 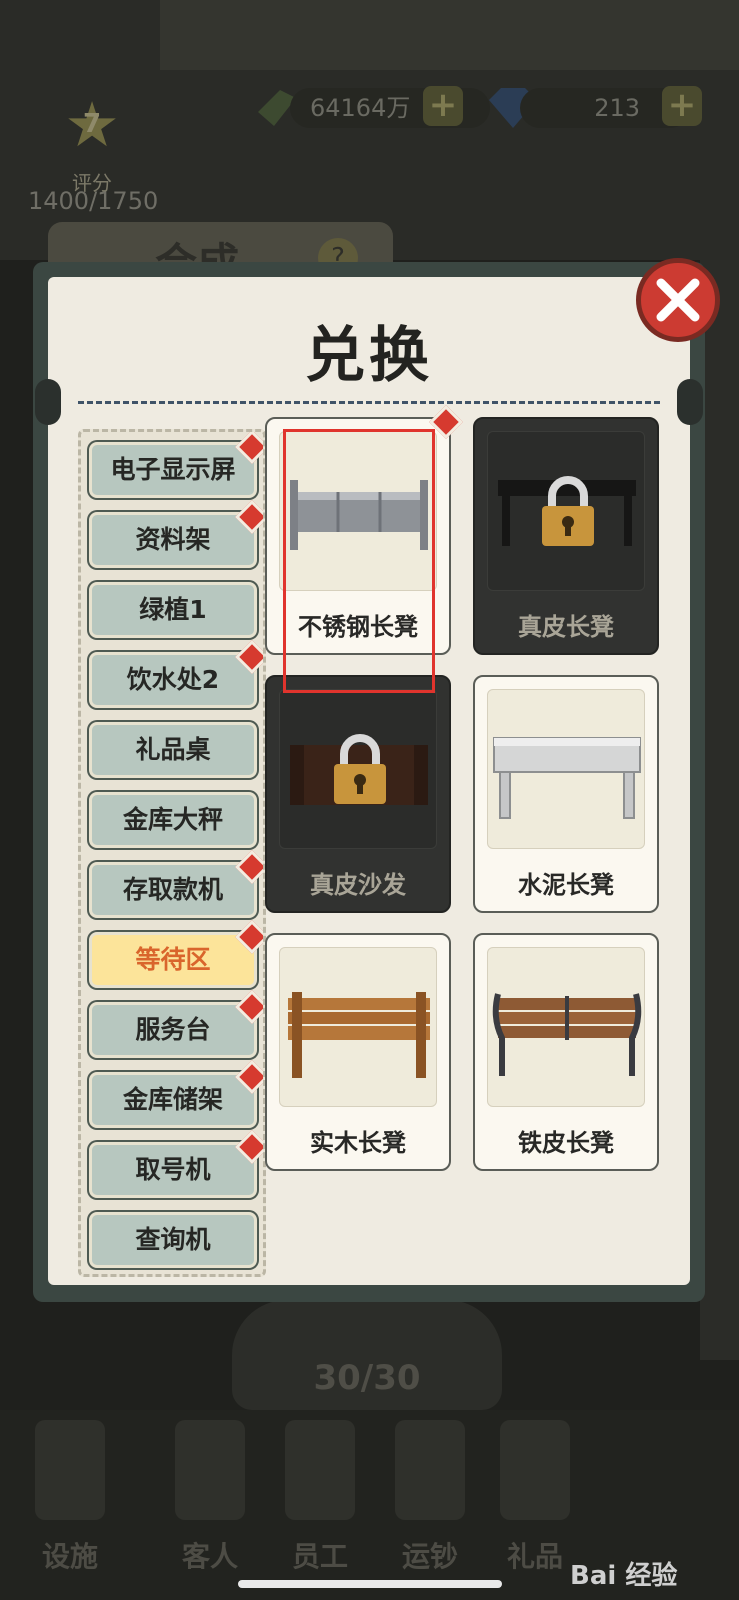 I want to click on nav-customers: 客人, so click(x=210, y=1496).